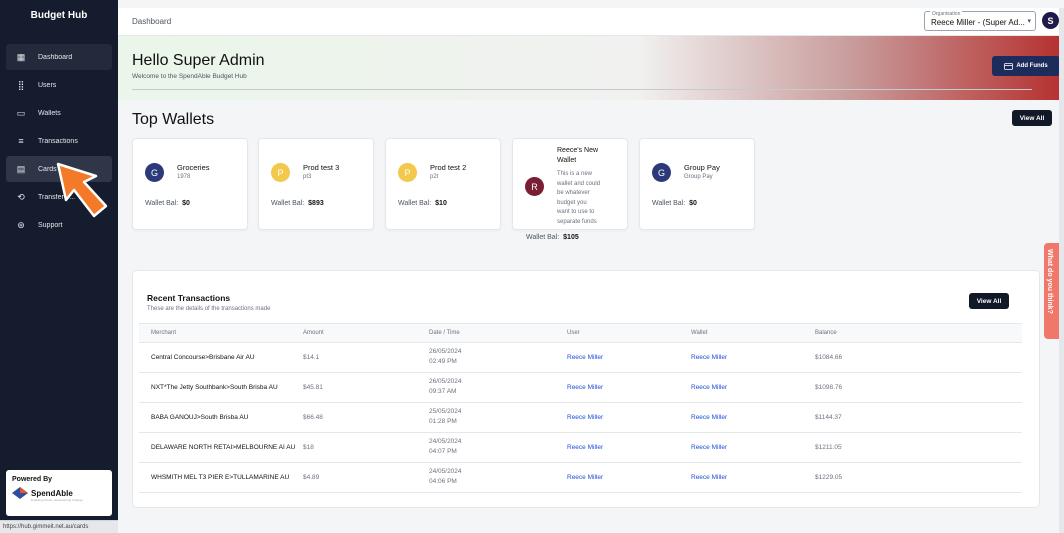  Describe the element at coordinates (313, 417) in the screenshot. I see `amount-cell: $66.48` at that location.